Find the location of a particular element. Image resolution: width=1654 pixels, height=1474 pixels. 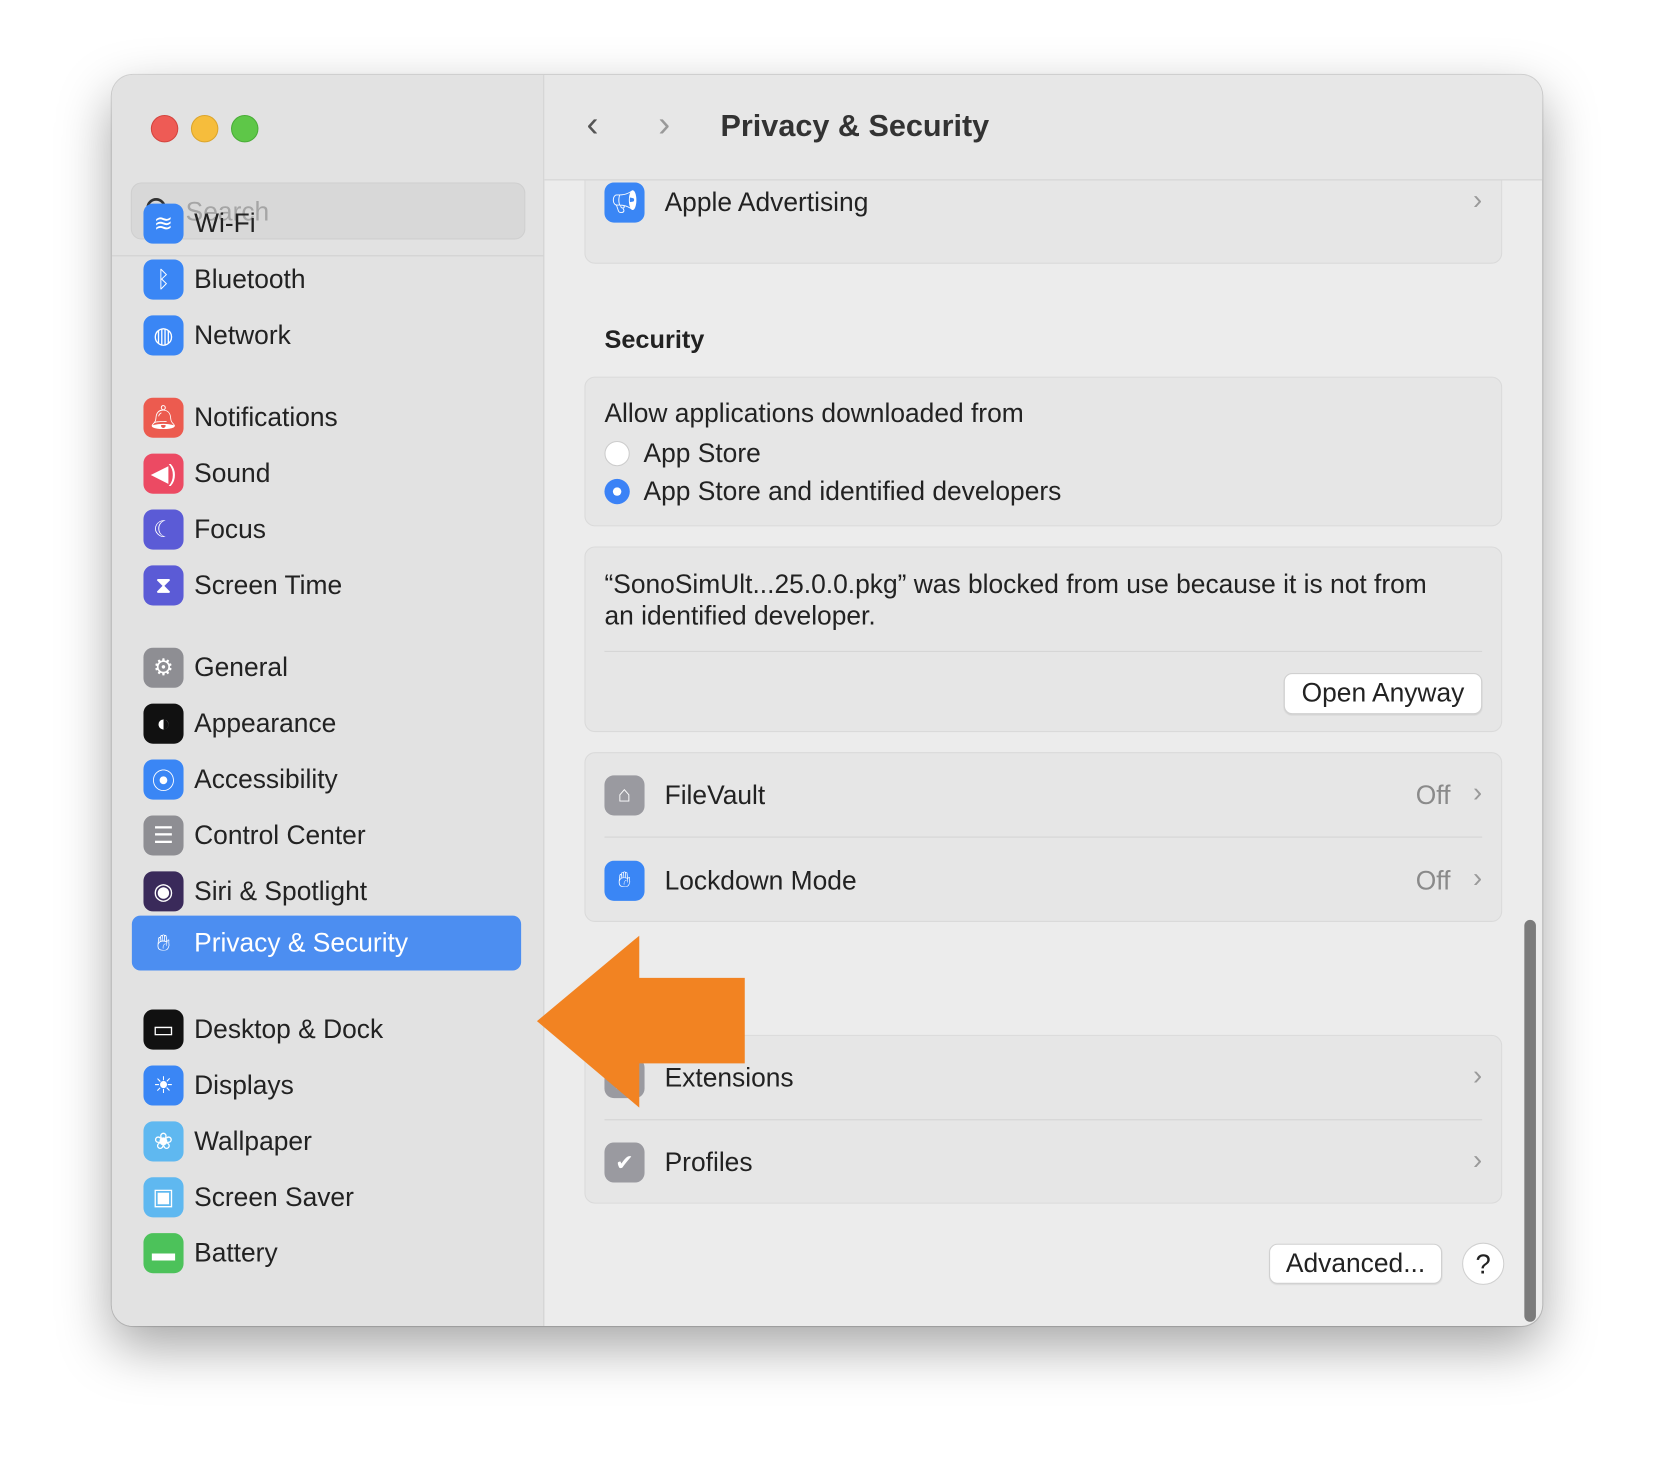

sidebar-item-label: Wi-Fi is located at coordinates (225, 223).